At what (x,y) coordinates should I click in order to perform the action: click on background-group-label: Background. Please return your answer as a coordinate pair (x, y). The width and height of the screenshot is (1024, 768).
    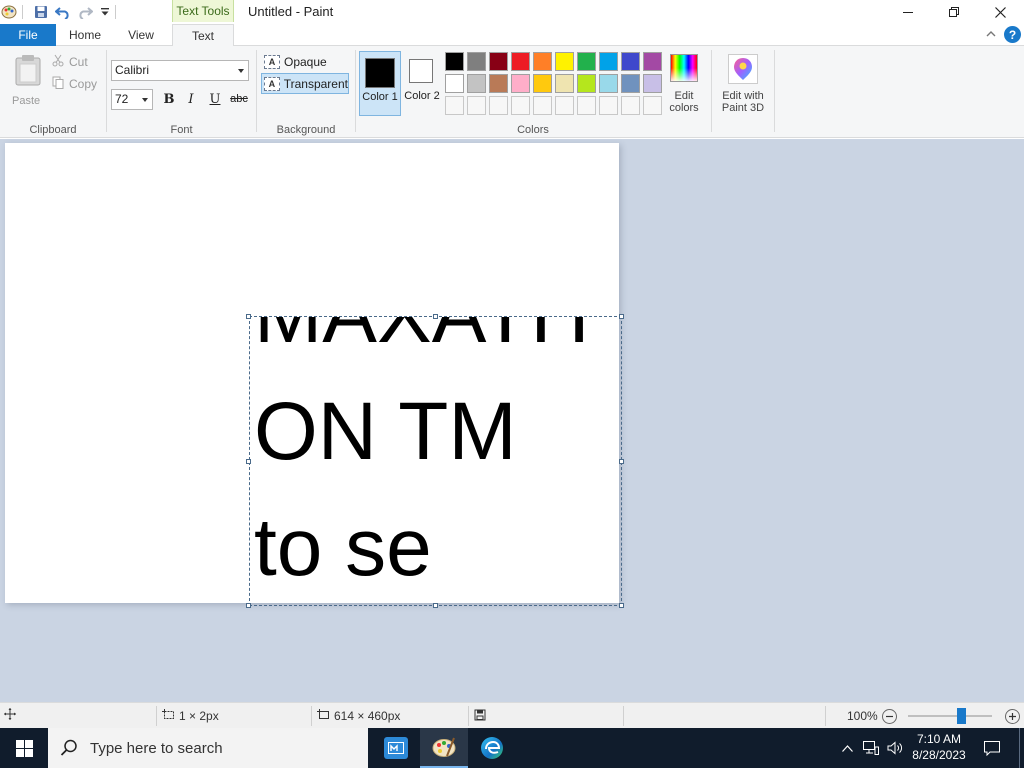
    Looking at the image, I should click on (306, 130).